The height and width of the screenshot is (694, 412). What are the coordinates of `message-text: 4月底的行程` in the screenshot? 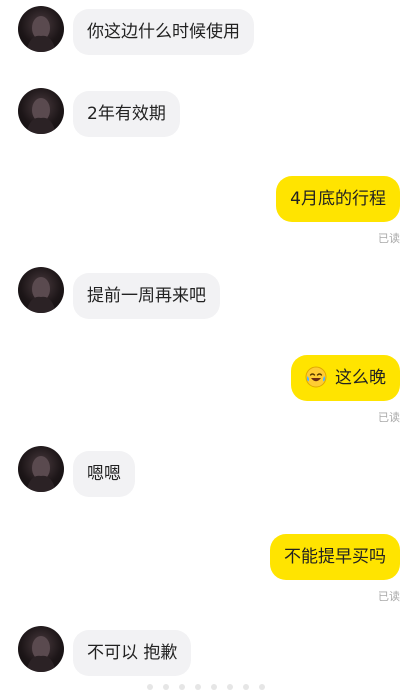 It's located at (338, 199).